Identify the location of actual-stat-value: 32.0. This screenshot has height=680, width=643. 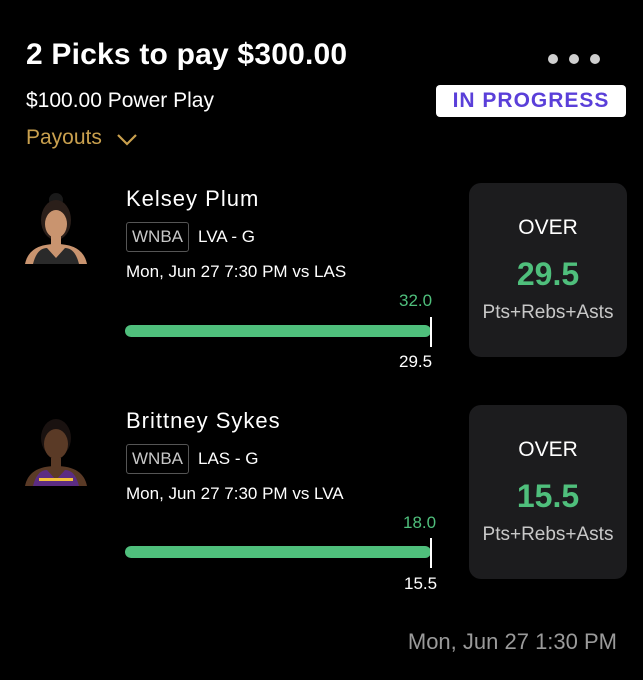
(416, 300).